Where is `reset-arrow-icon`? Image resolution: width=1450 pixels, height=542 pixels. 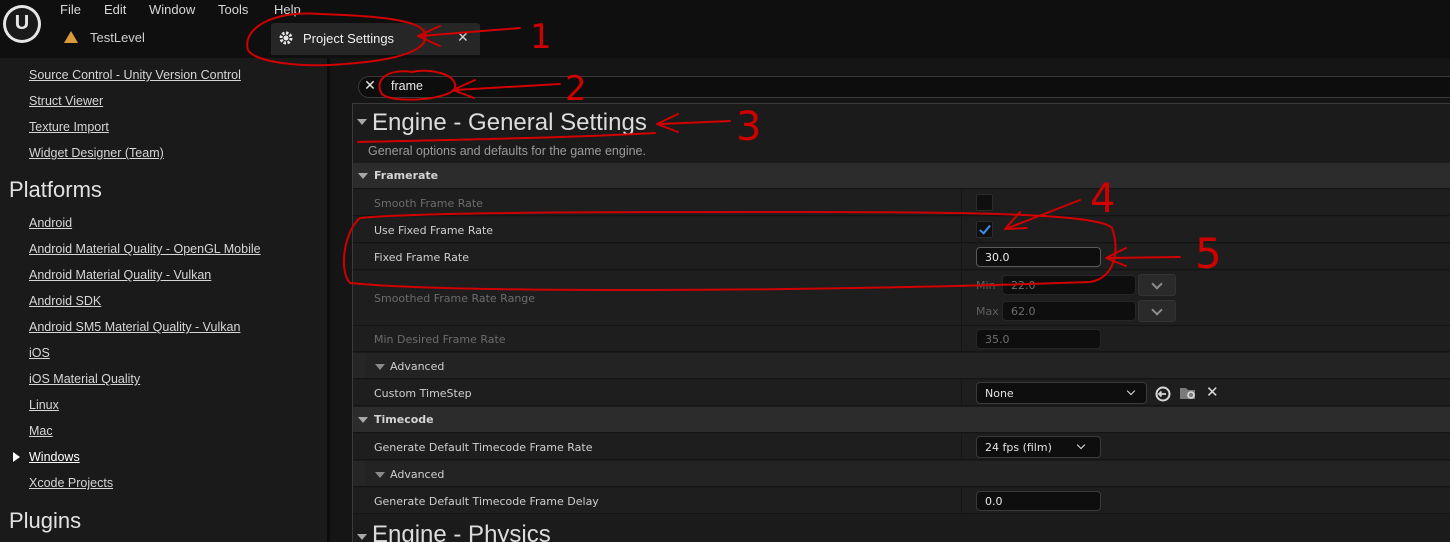
reset-arrow-icon is located at coordinates (1163, 394).